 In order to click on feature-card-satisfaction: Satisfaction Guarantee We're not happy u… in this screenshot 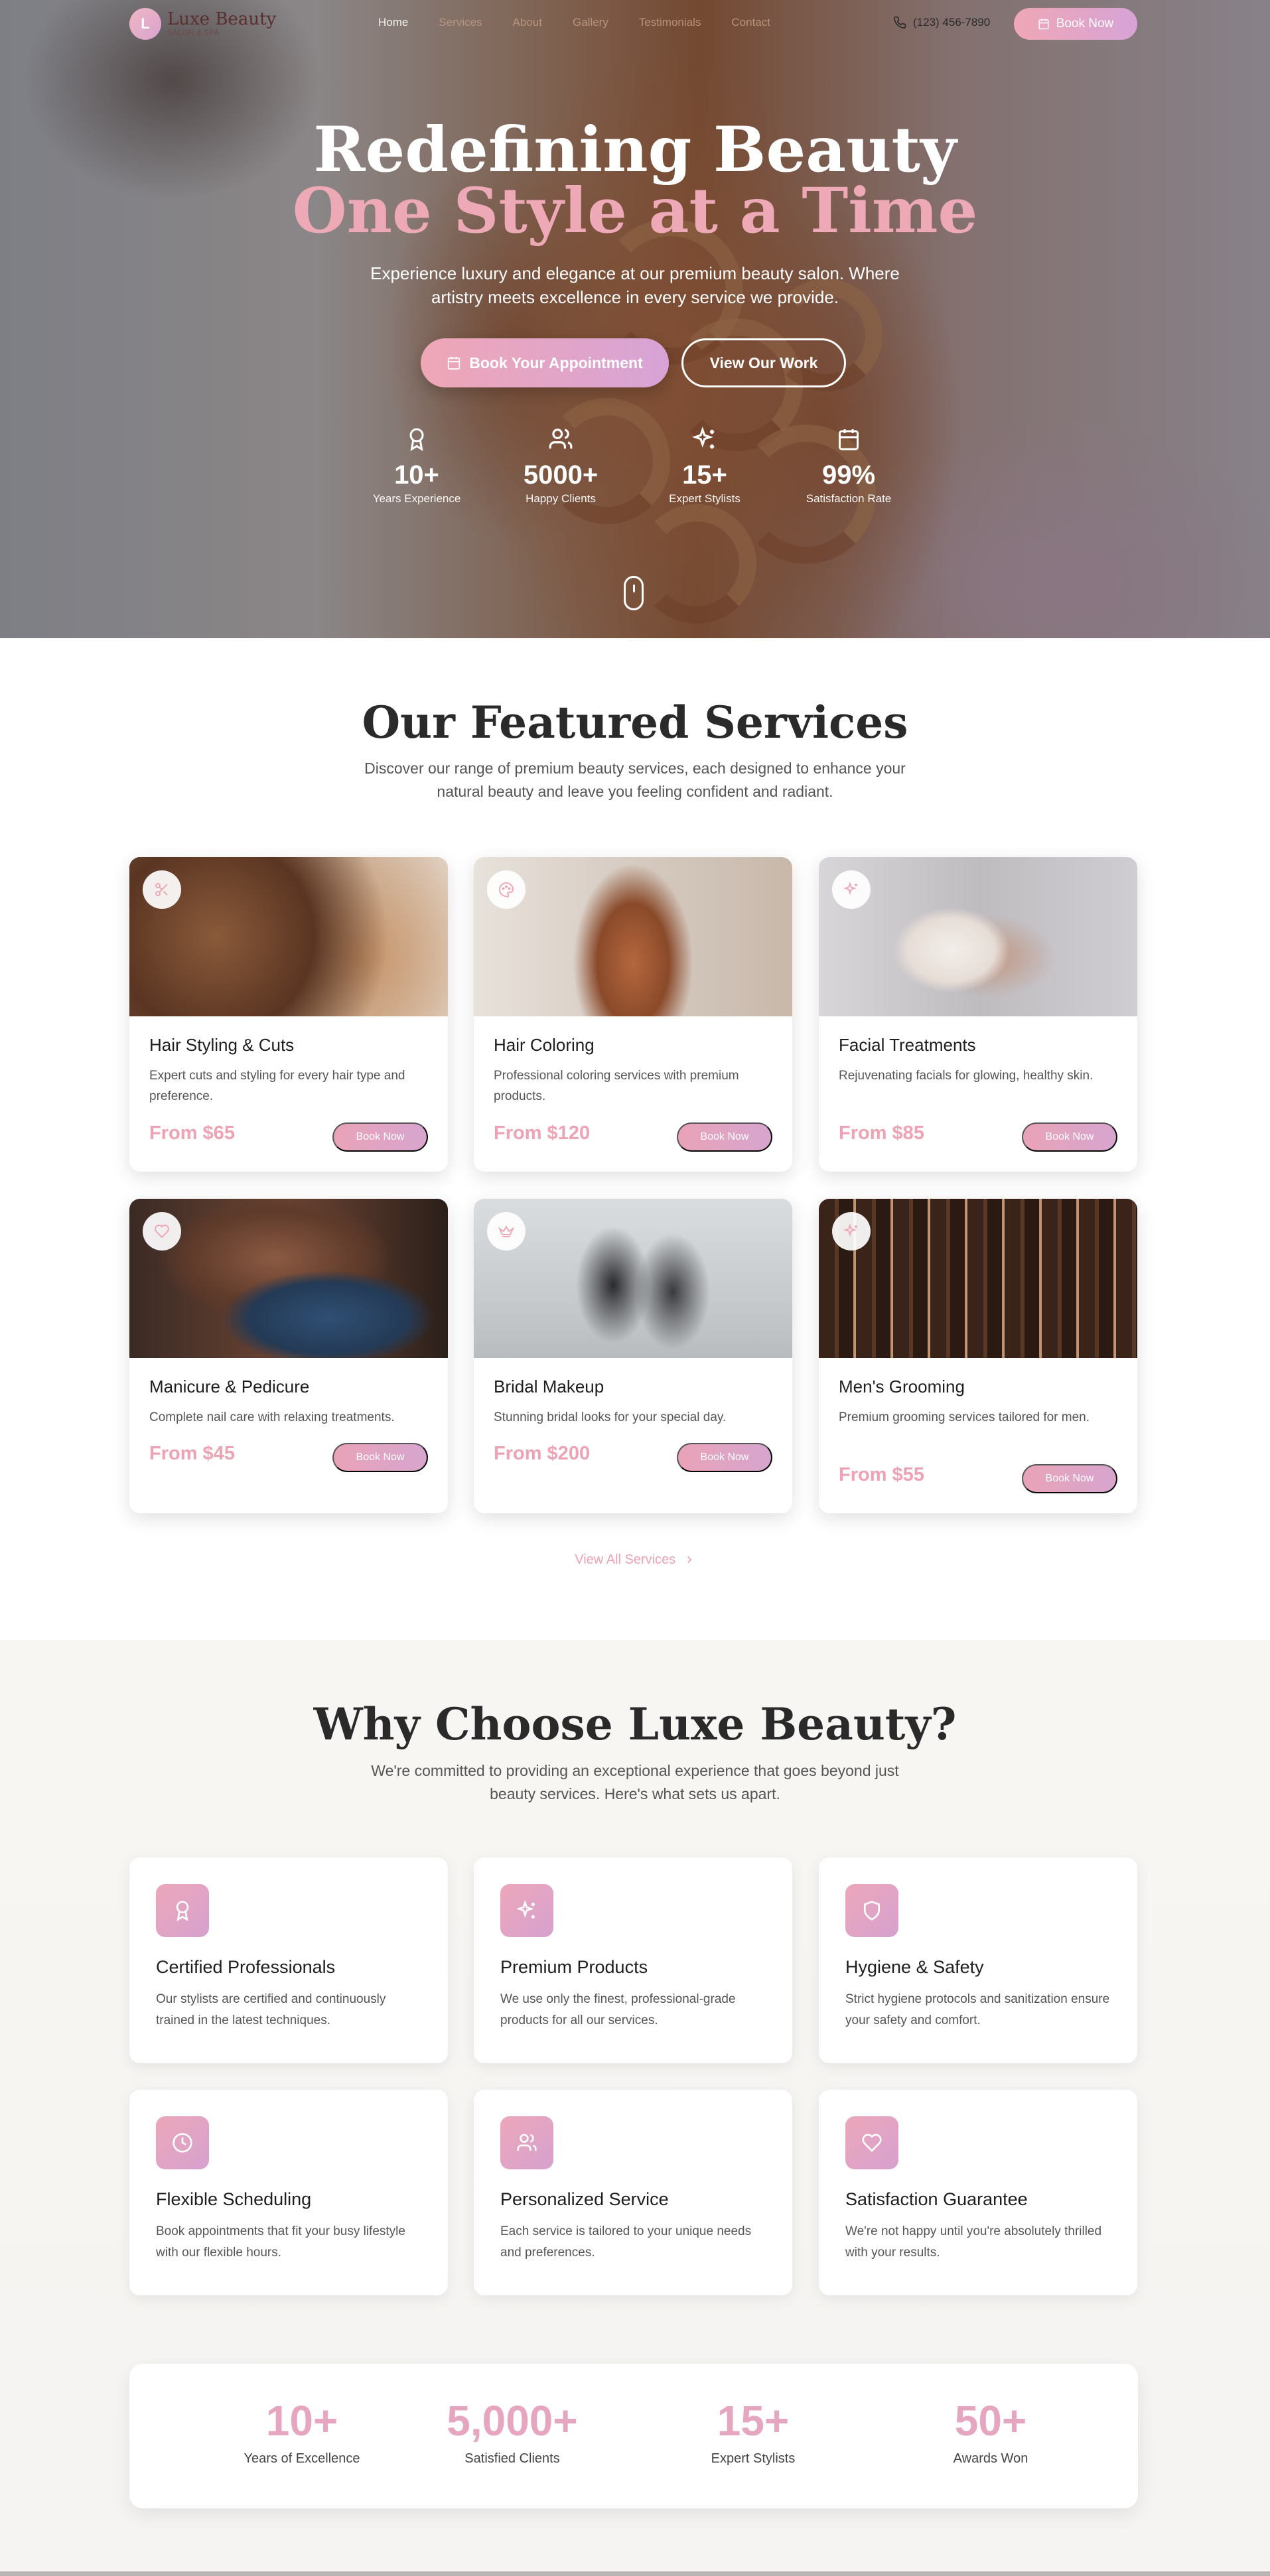, I will do `click(978, 2192)`.